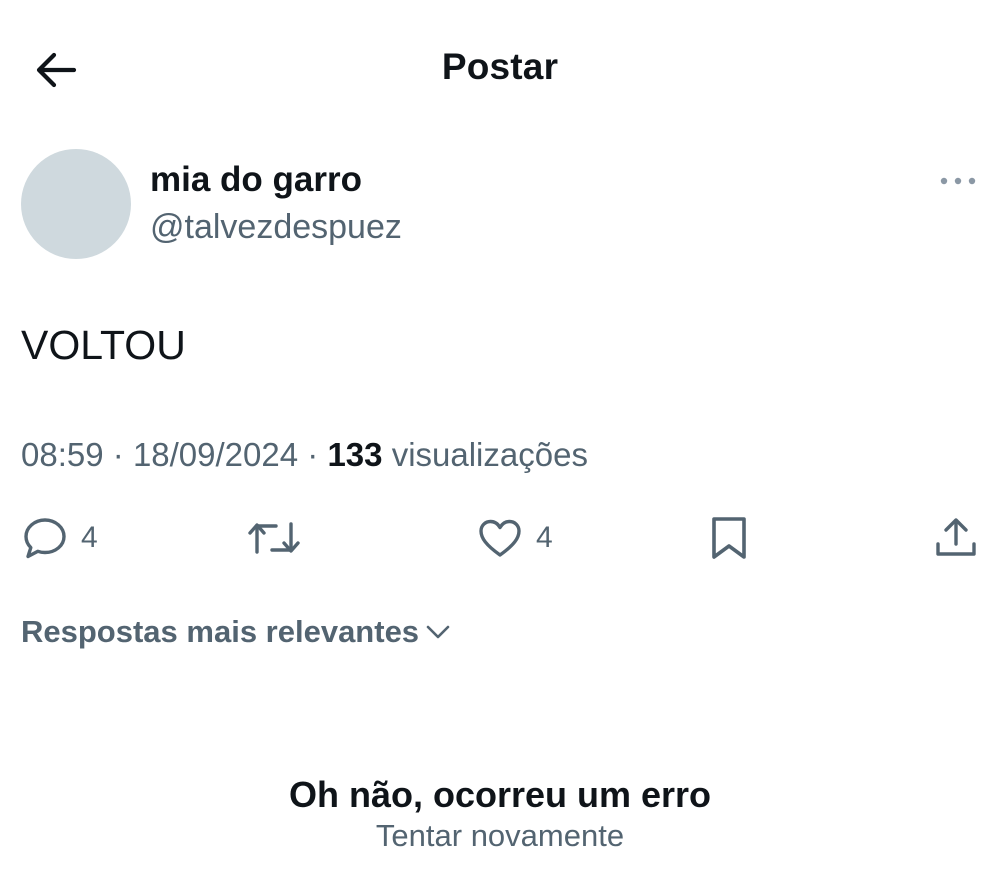  Describe the element at coordinates (256, 180) in the screenshot. I see `author-name: mia do garro` at that location.